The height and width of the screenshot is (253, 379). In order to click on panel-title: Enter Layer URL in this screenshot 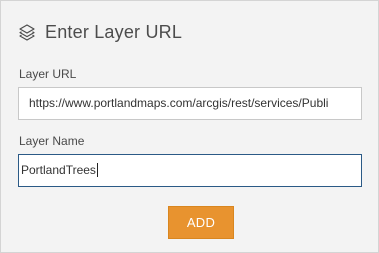, I will do `click(114, 31)`.